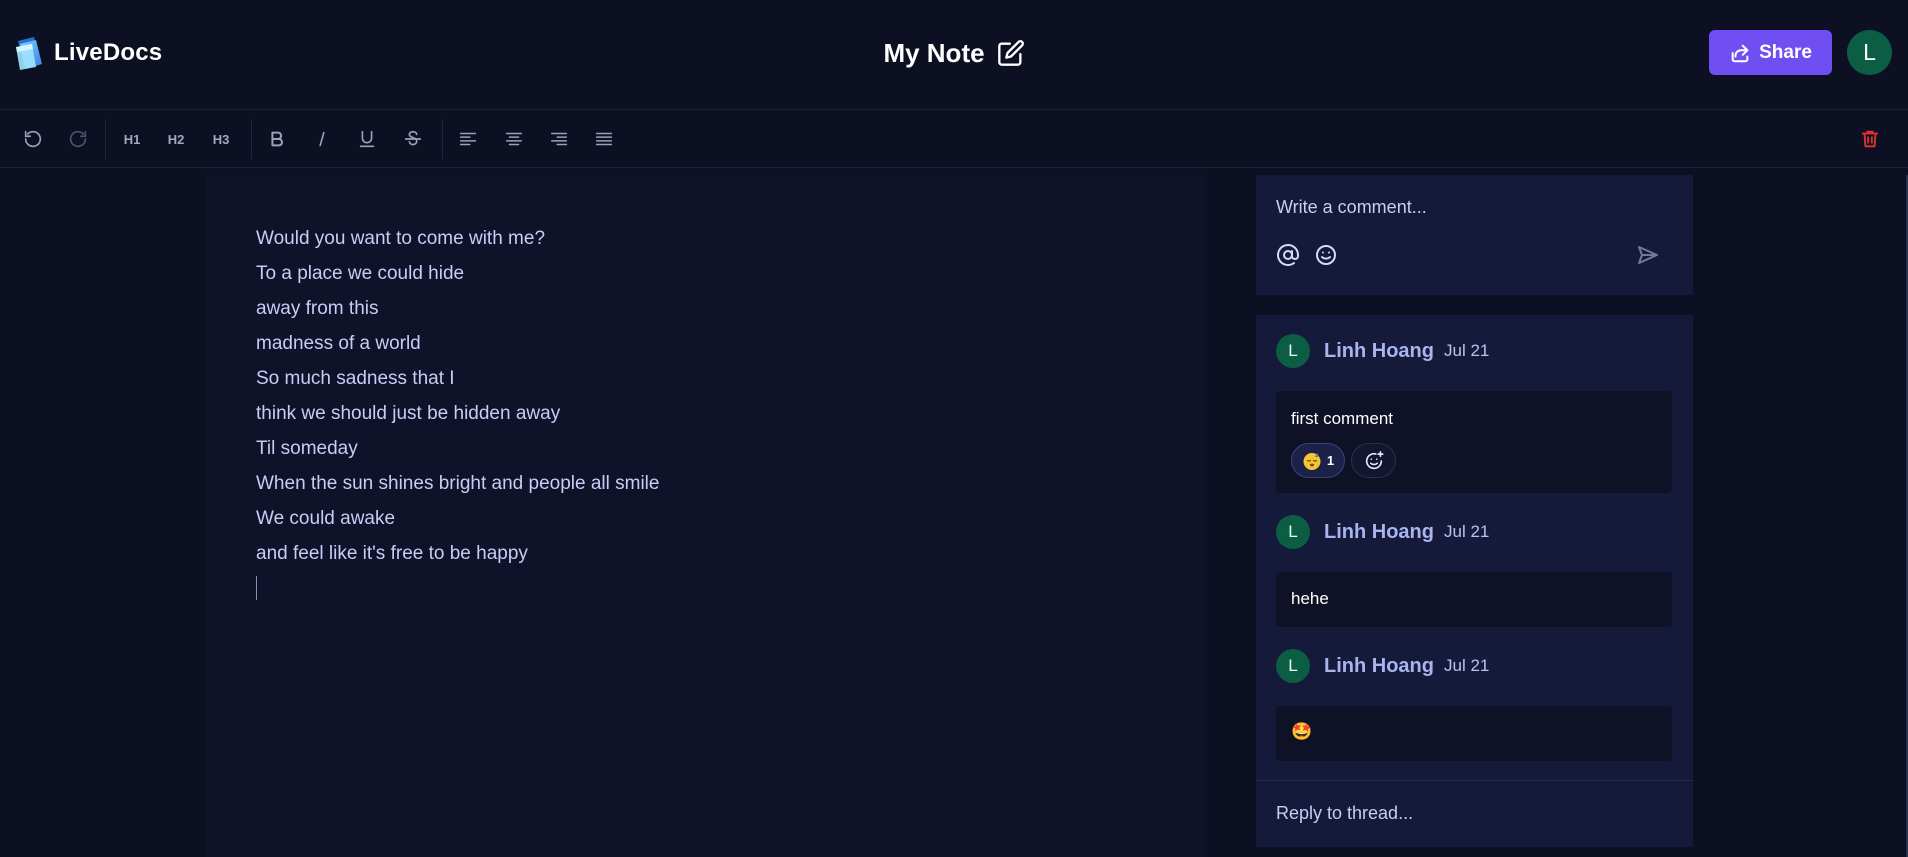 This screenshot has width=1908, height=857. I want to click on top-header: LiveDocs My Note Share L, so click(954, 55).